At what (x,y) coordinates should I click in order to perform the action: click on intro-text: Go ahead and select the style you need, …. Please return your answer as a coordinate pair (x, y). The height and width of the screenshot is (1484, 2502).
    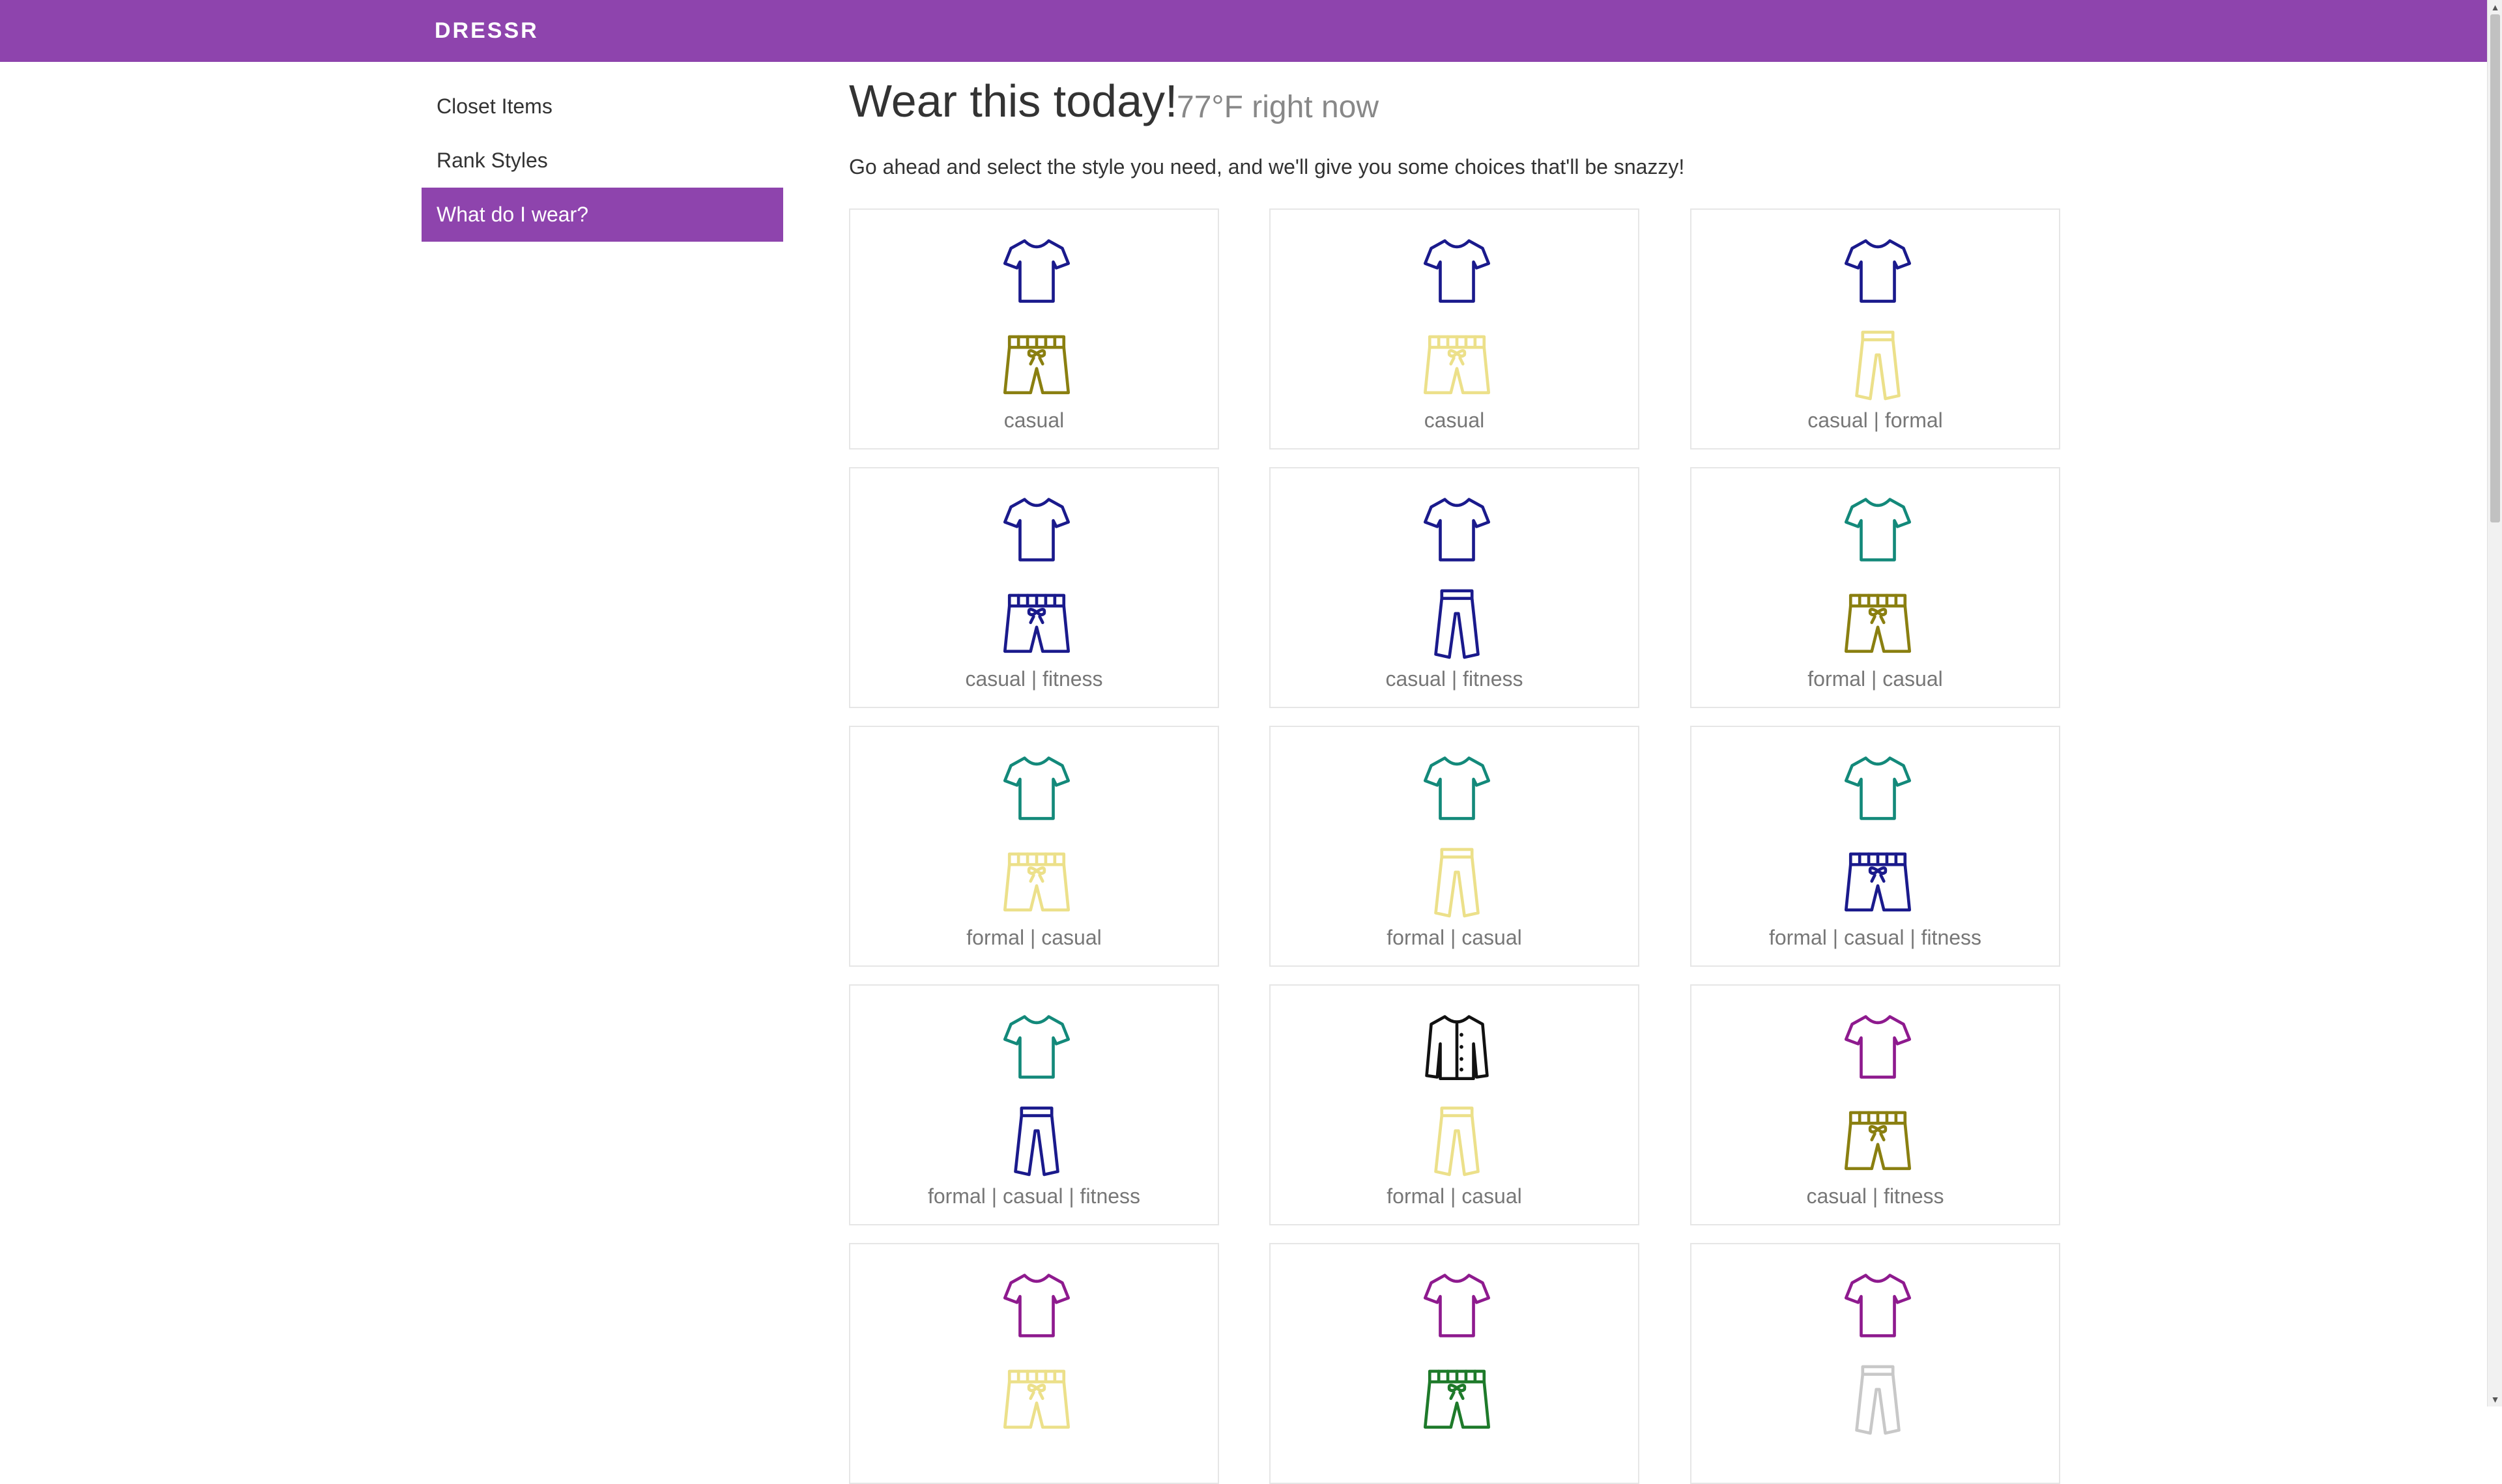
    Looking at the image, I should click on (1267, 167).